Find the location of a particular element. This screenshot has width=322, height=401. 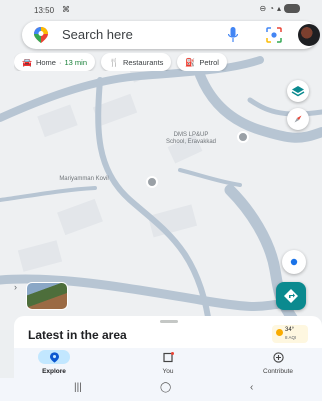

chip-home-label: Home is located at coordinates (45, 62).